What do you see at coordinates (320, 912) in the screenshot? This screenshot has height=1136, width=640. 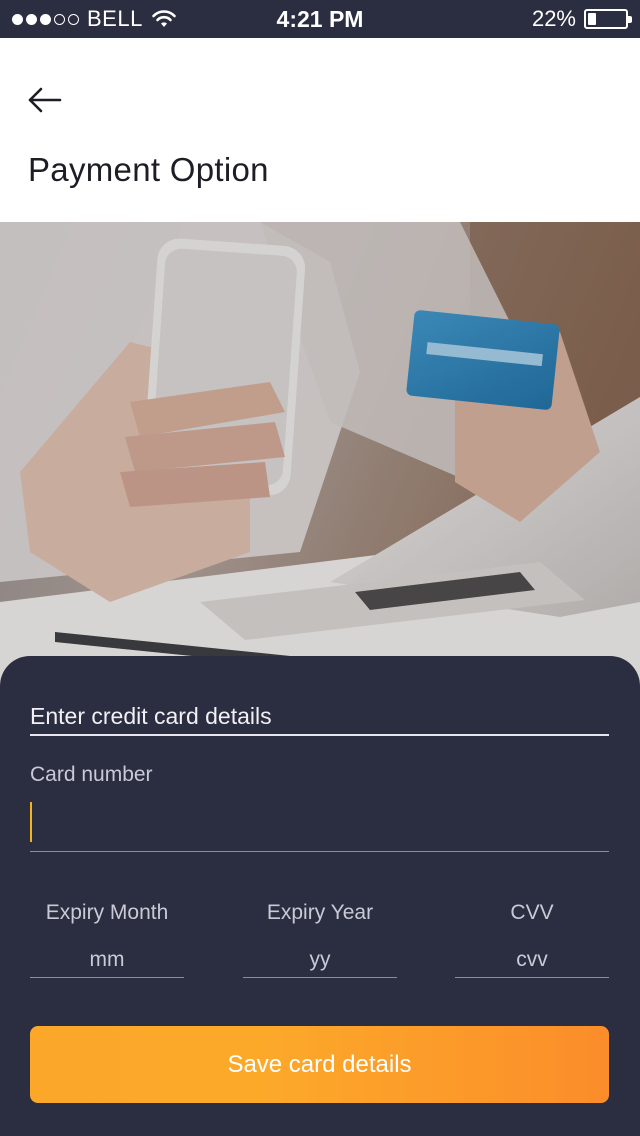 I see `expiry-year-label: Expiry Year` at bounding box center [320, 912].